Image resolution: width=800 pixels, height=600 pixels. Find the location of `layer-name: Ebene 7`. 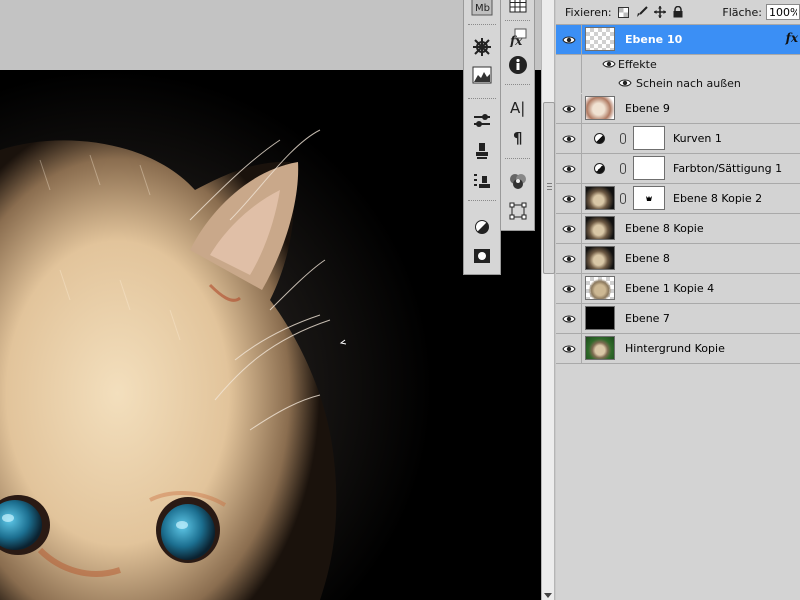

layer-name: Ebene 7 is located at coordinates (647, 318).